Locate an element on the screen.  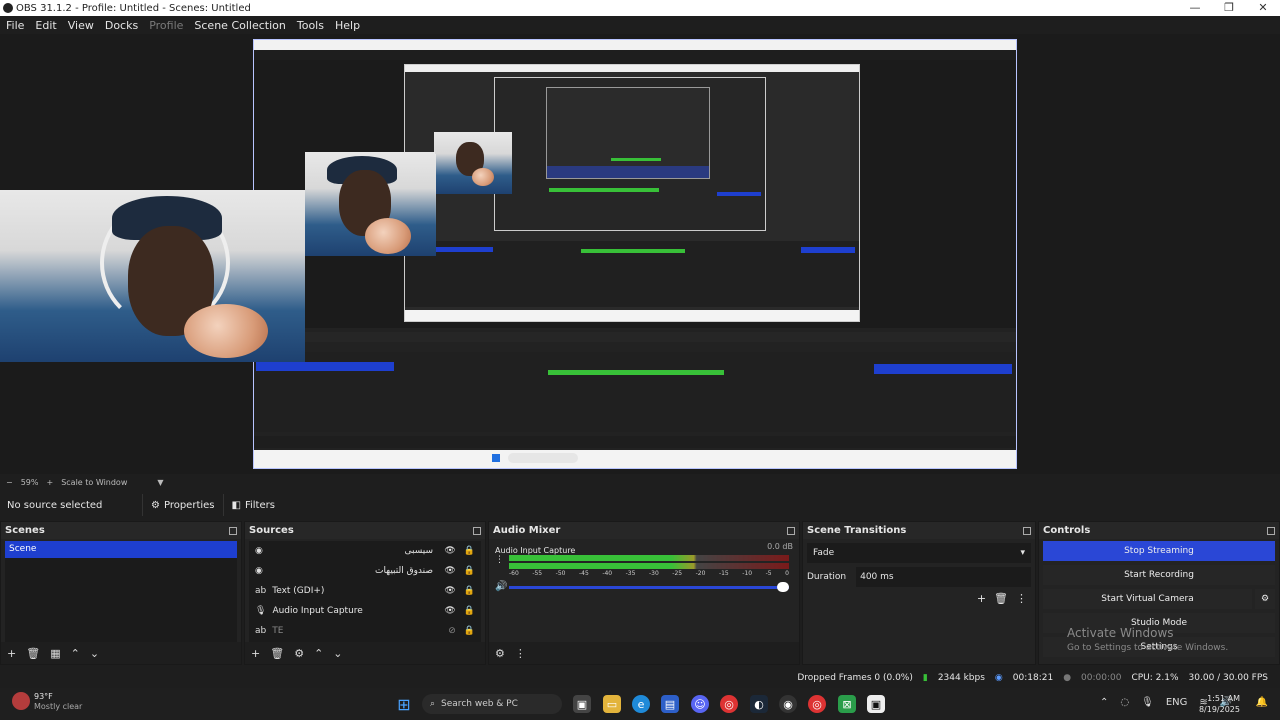
remove-transition-button: 🗑 is located at coordinates (1001, 598).